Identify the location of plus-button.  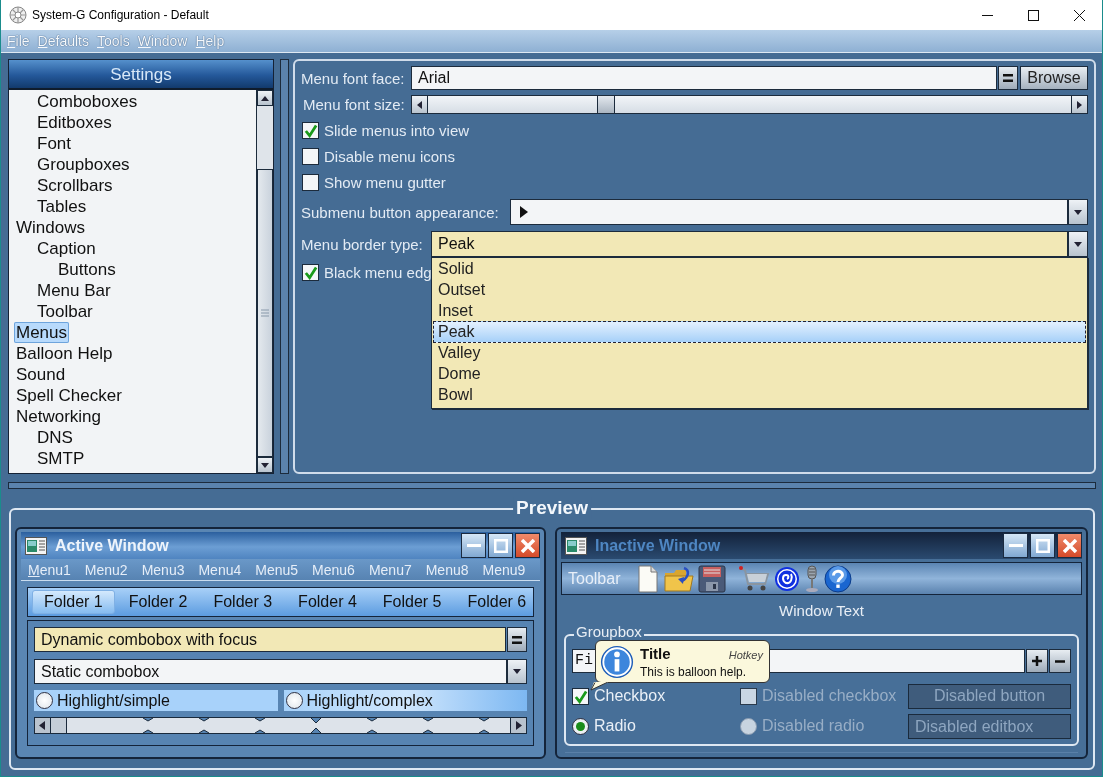
(1037, 661).